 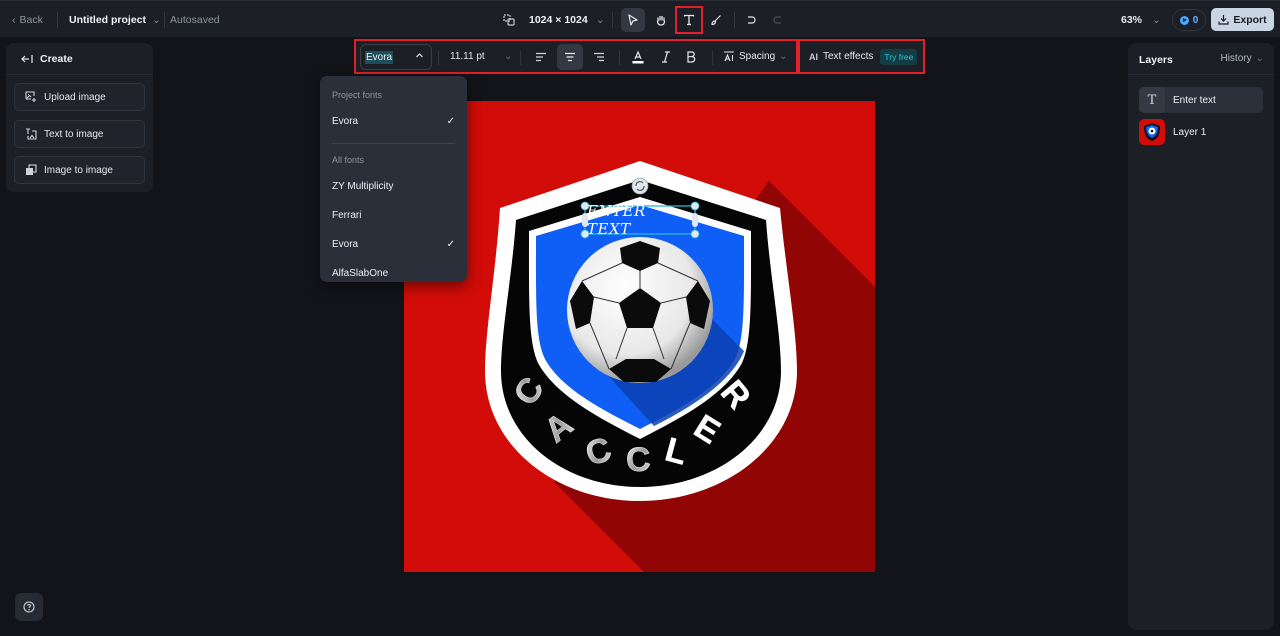 I want to click on align-center-icon, so click(x=570, y=57).